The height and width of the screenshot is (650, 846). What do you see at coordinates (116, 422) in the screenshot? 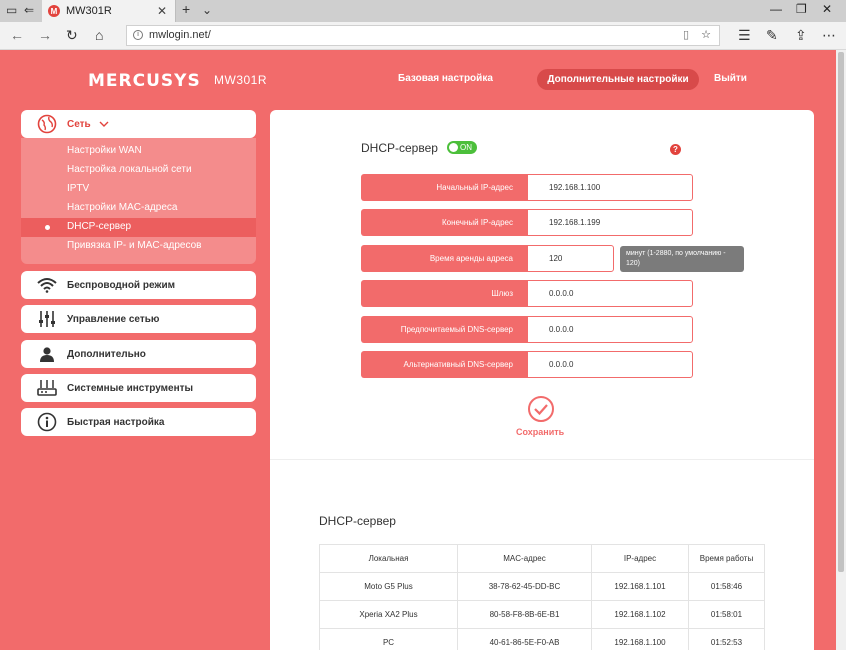
I see `sidebar-menu-label: Быстрая настройка` at bounding box center [116, 422].